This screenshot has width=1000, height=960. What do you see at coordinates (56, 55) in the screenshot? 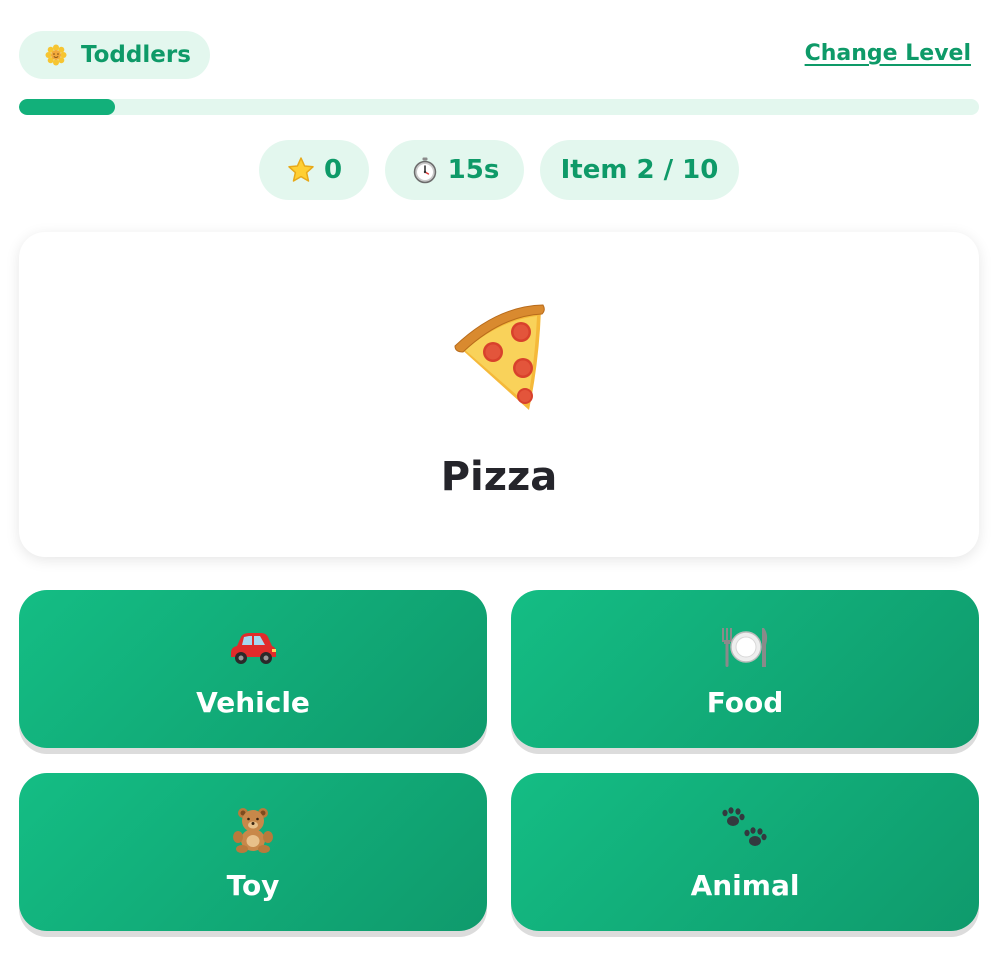
I see `sun-flower-icon` at bounding box center [56, 55].